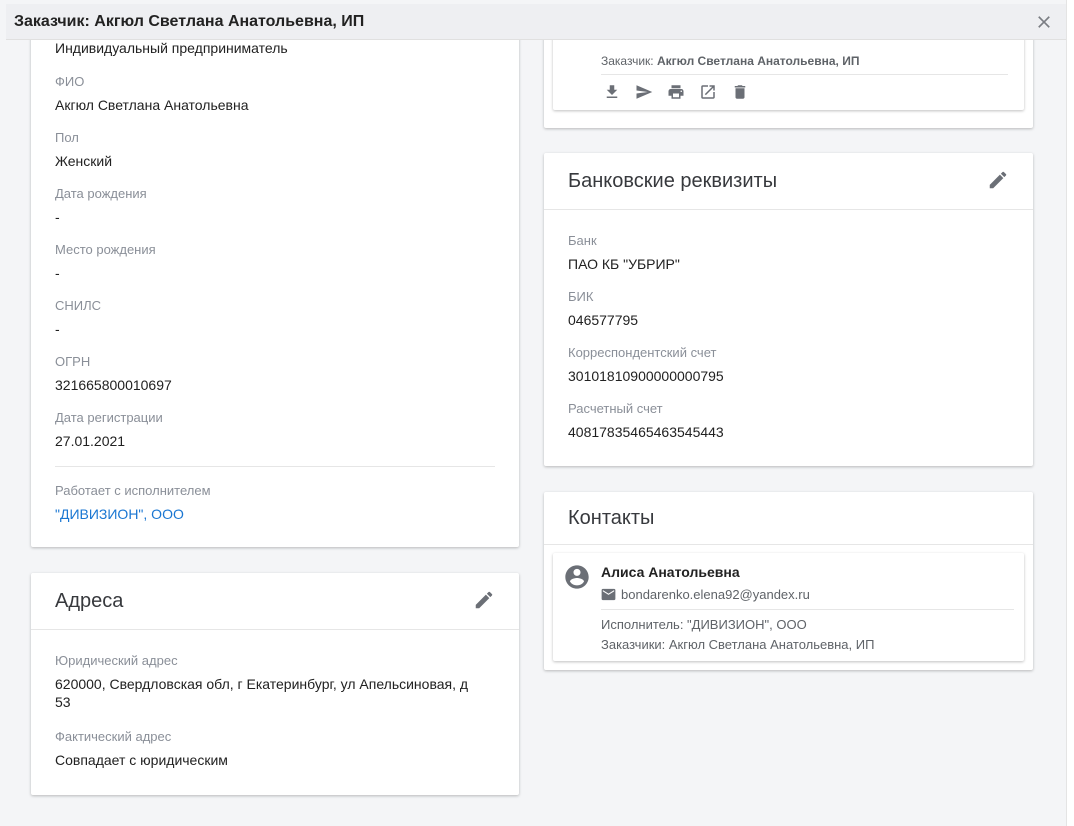  I want to click on field-registration-date: Дата регистрации 27.01.2021, so click(109, 430).